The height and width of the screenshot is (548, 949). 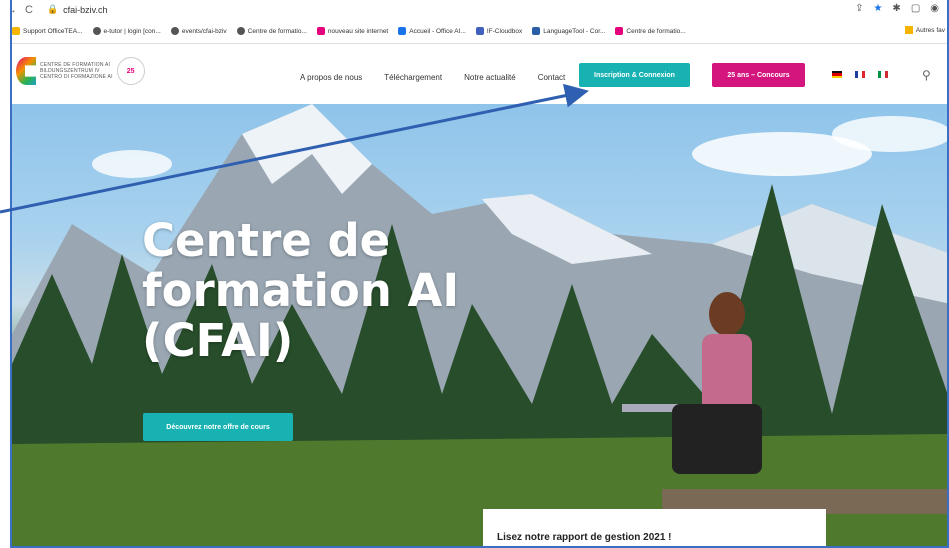 What do you see at coordinates (837, 74) in the screenshot?
I see `flag-de-icon` at bounding box center [837, 74].